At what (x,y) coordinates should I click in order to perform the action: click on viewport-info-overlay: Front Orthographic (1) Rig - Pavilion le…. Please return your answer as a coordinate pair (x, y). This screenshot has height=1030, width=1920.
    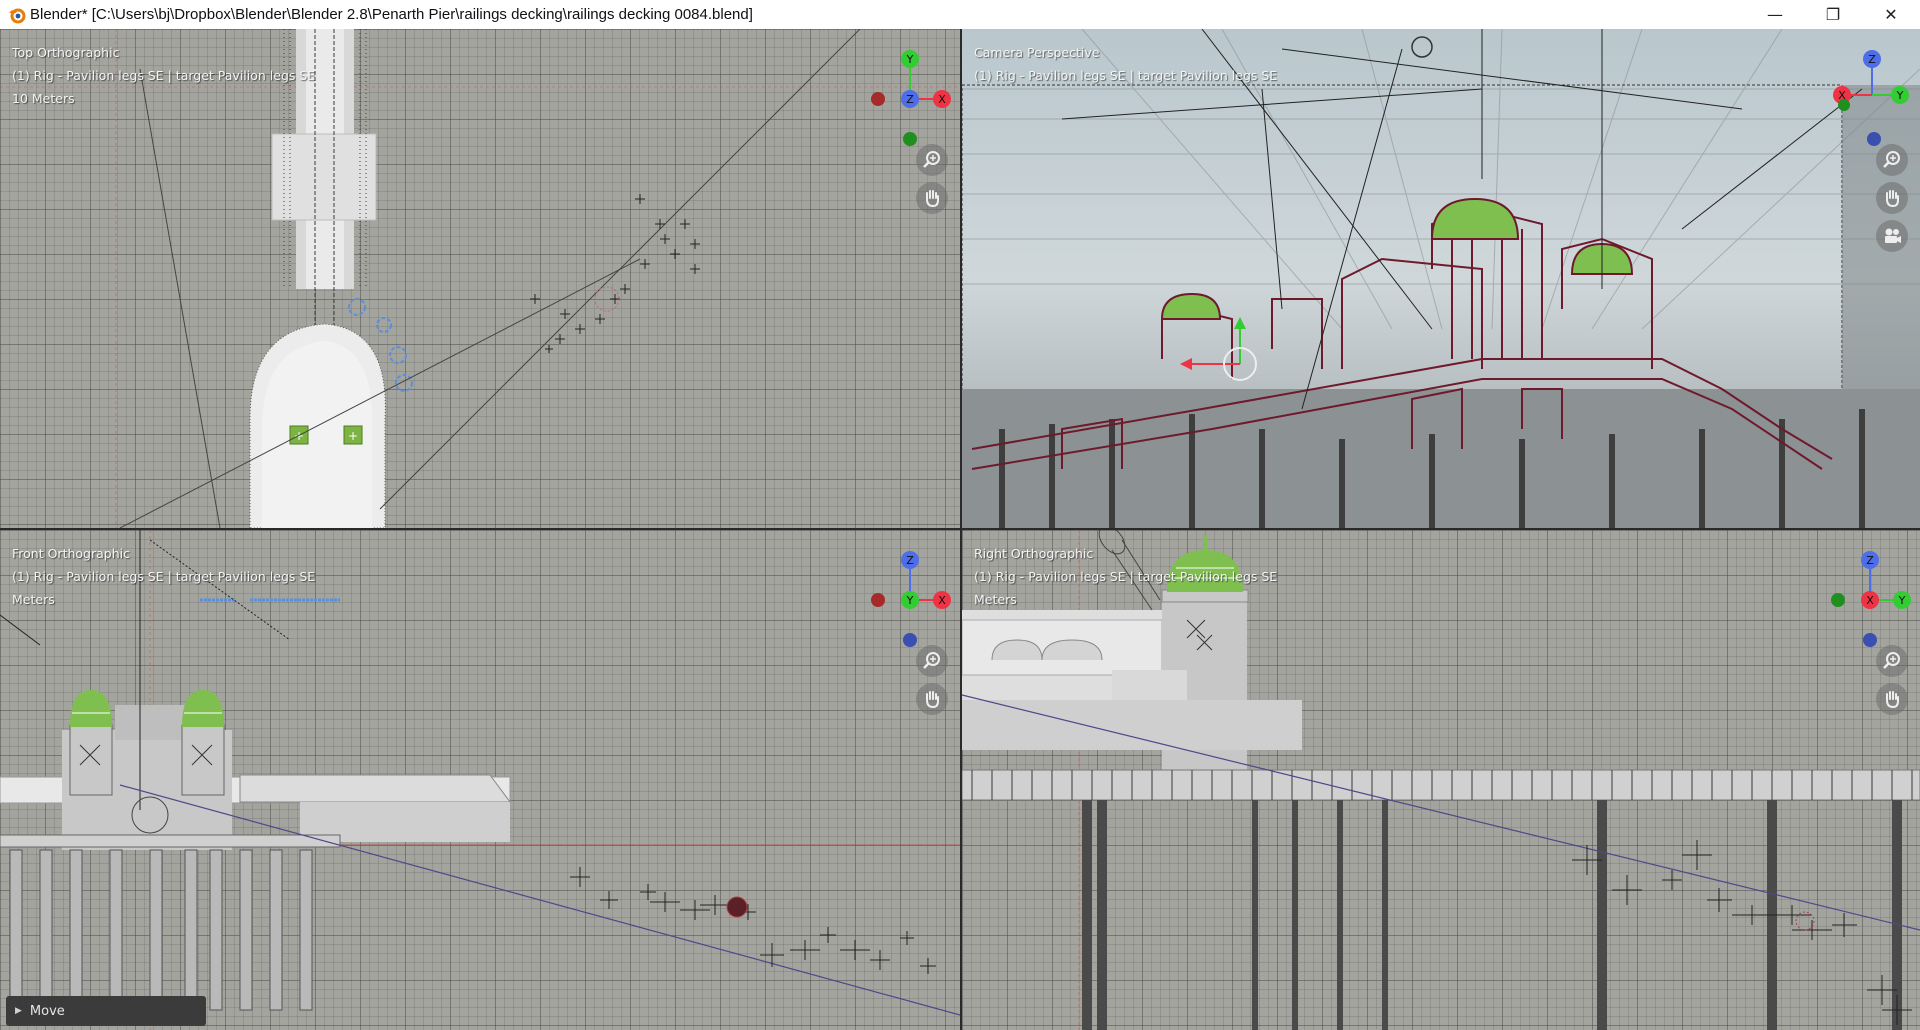
    Looking at the image, I should click on (163, 576).